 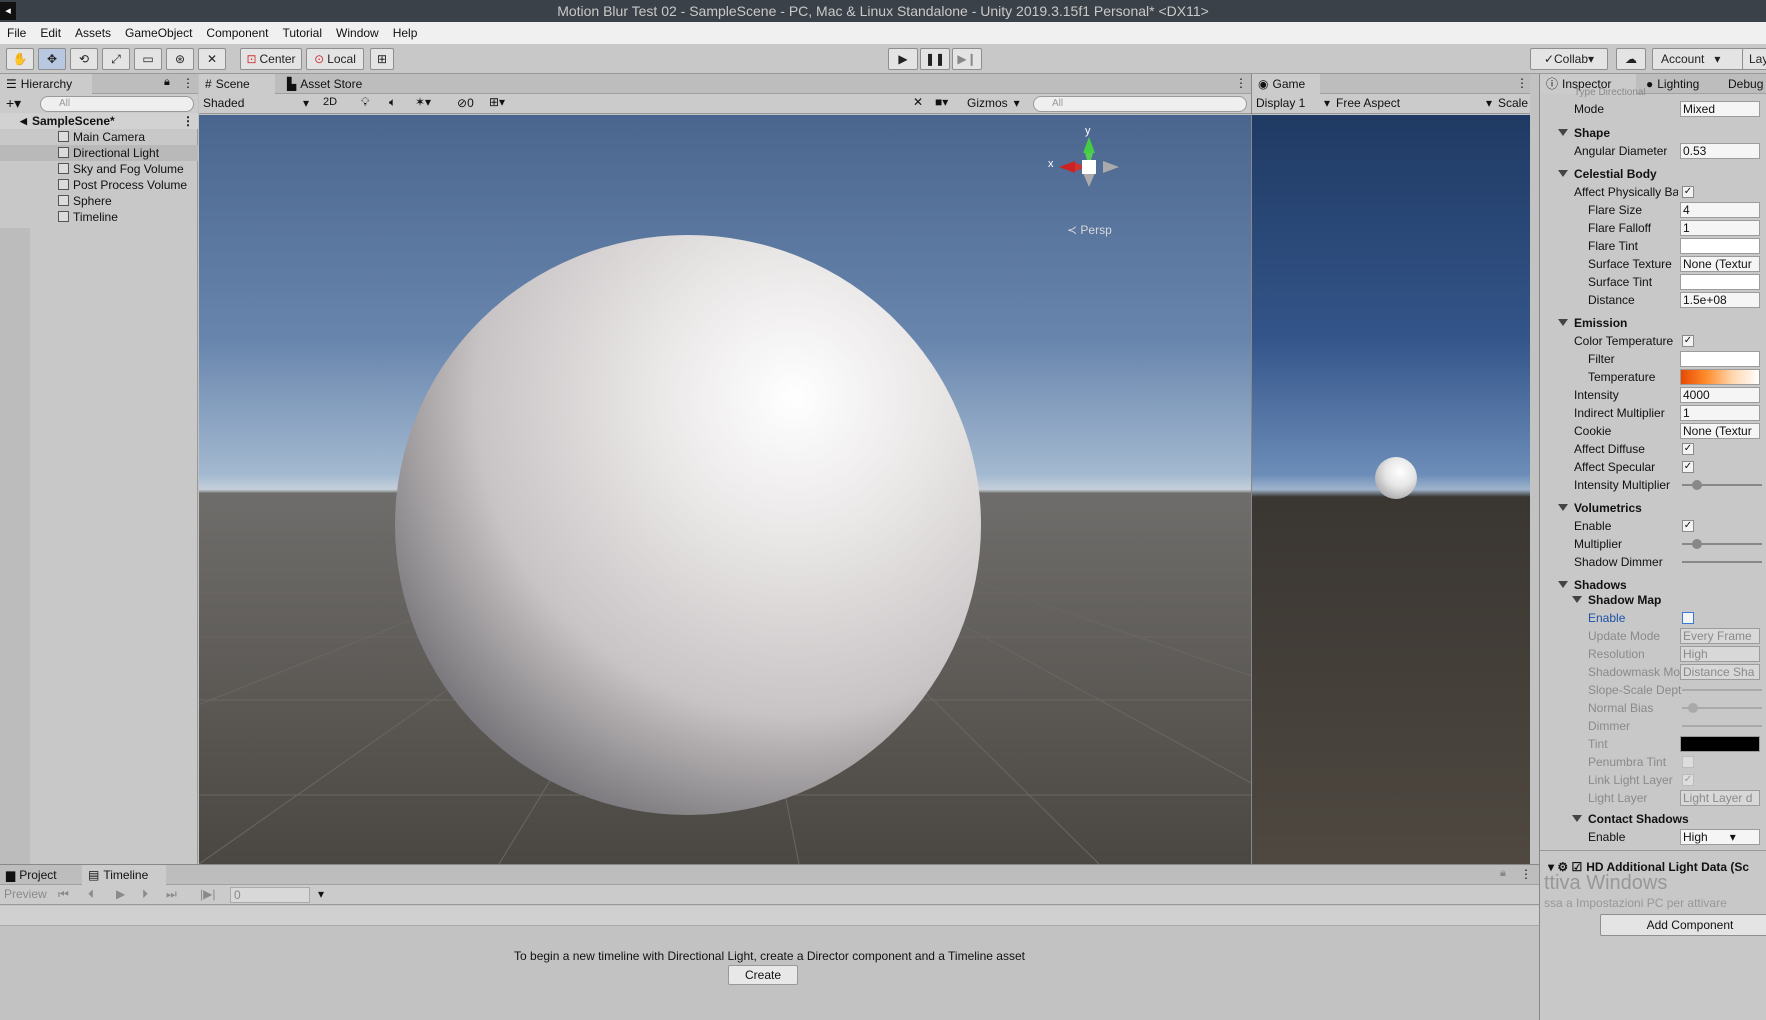 What do you see at coordinates (50, 33) in the screenshot?
I see `menu-edit: Edit` at bounding box center [50, 33].